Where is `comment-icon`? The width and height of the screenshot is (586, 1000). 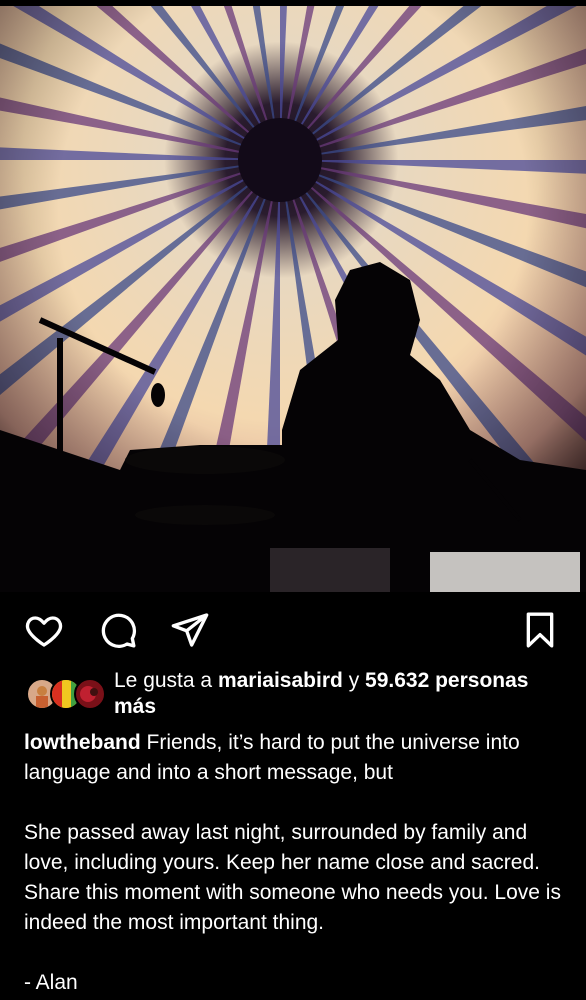
comment-icon is located at coordinates (118, 630).